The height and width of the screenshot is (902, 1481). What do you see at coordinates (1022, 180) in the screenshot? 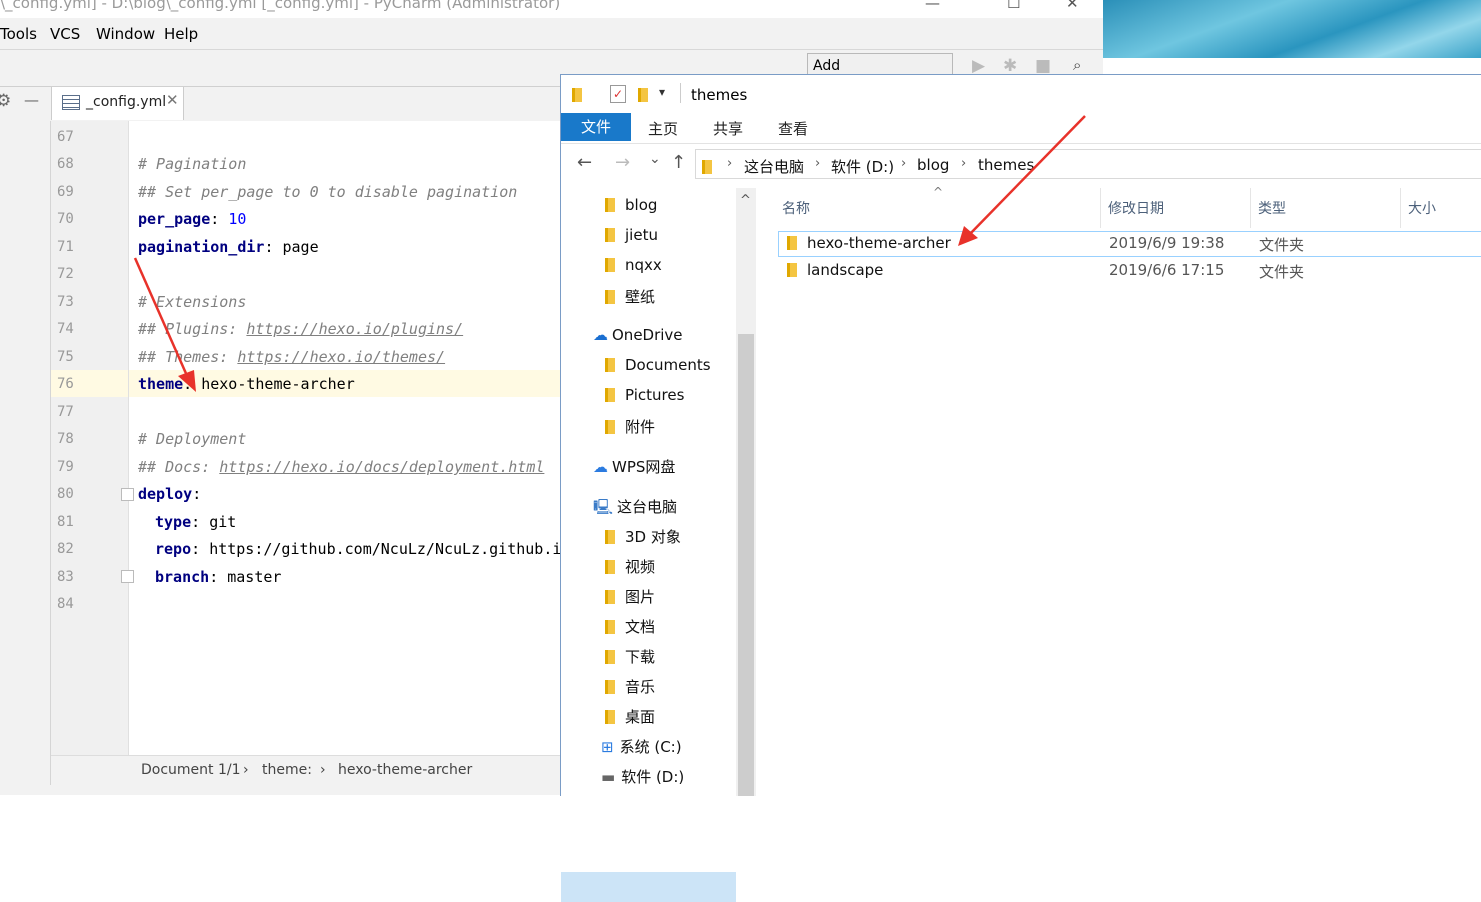
I see `annotation-arrow-explorer` at bounding box center [1022, 180].